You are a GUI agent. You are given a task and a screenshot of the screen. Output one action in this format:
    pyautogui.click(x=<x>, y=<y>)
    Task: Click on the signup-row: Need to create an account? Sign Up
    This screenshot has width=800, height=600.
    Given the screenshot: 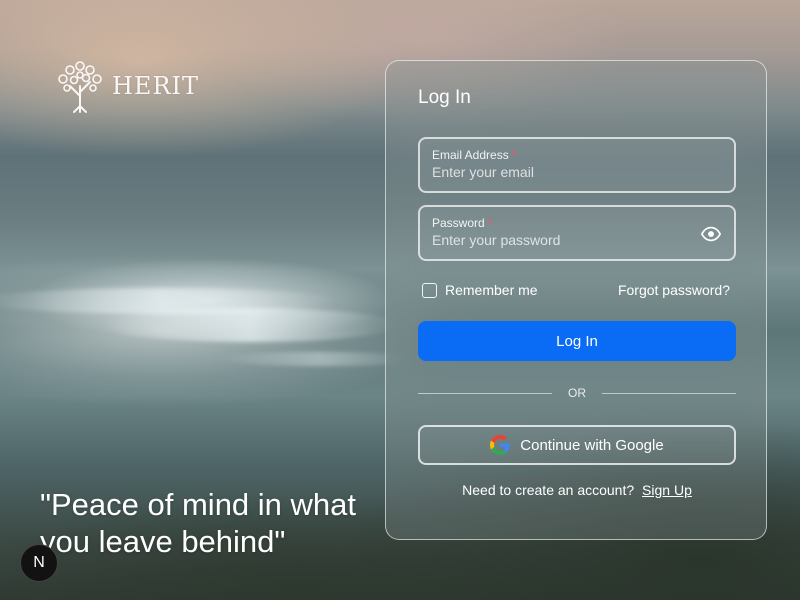 What is the action you would take?
    pyautogui.click(x=577, y=490)
    